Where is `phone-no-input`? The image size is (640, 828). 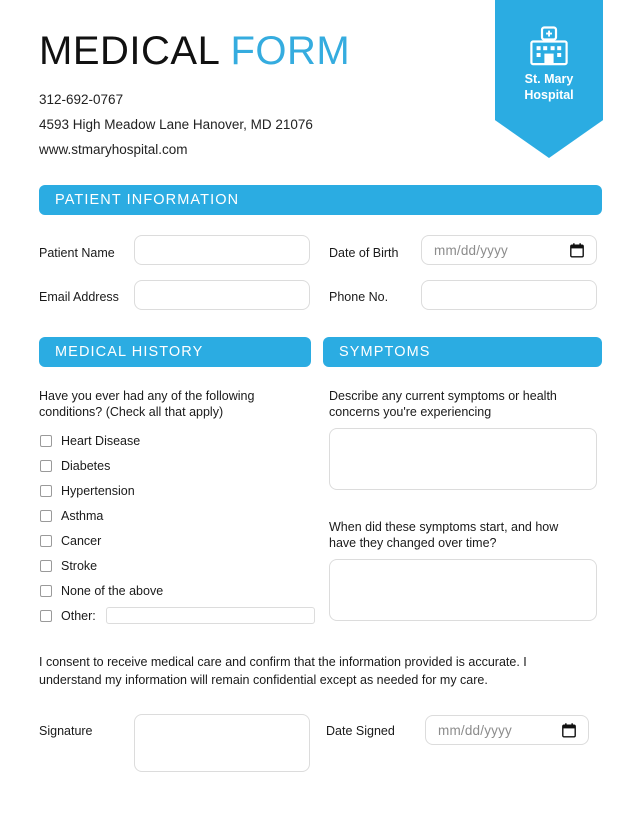 phone-no-input is located at coordinates (509, 295).